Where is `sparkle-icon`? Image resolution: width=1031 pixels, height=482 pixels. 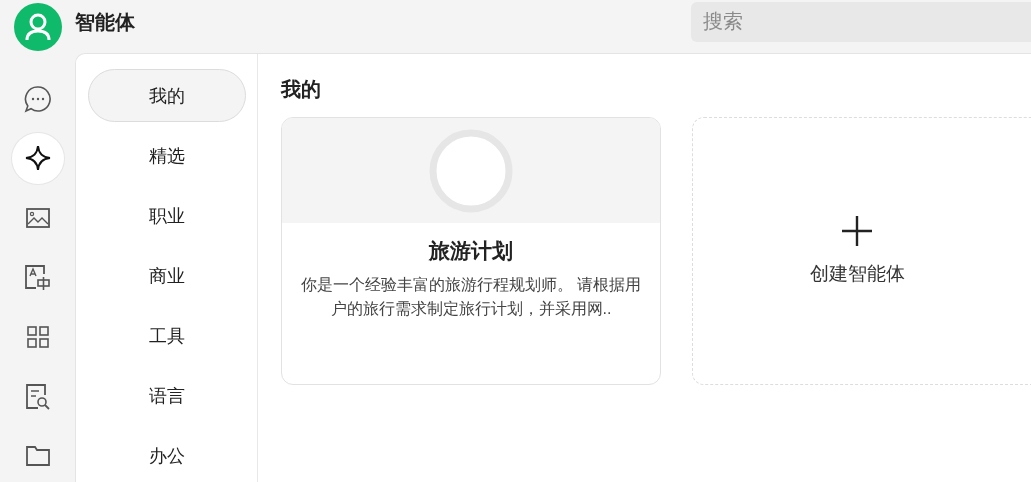 sparkle-icon is located at coordinates (37, 158).